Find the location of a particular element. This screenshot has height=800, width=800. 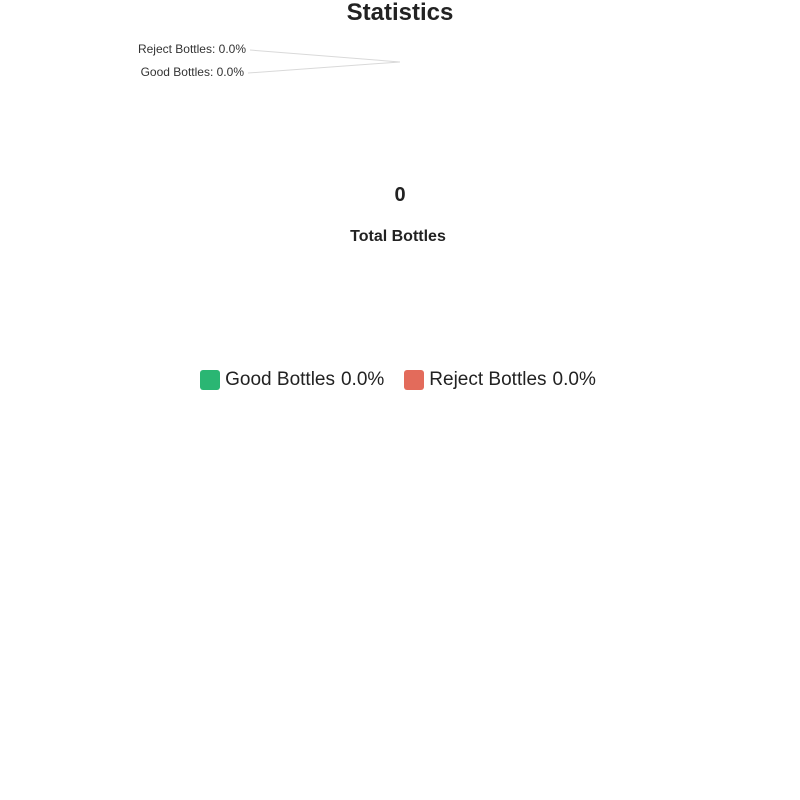

legend-name-good-bottles: Good Bottles is located at coordinates (280, 379).